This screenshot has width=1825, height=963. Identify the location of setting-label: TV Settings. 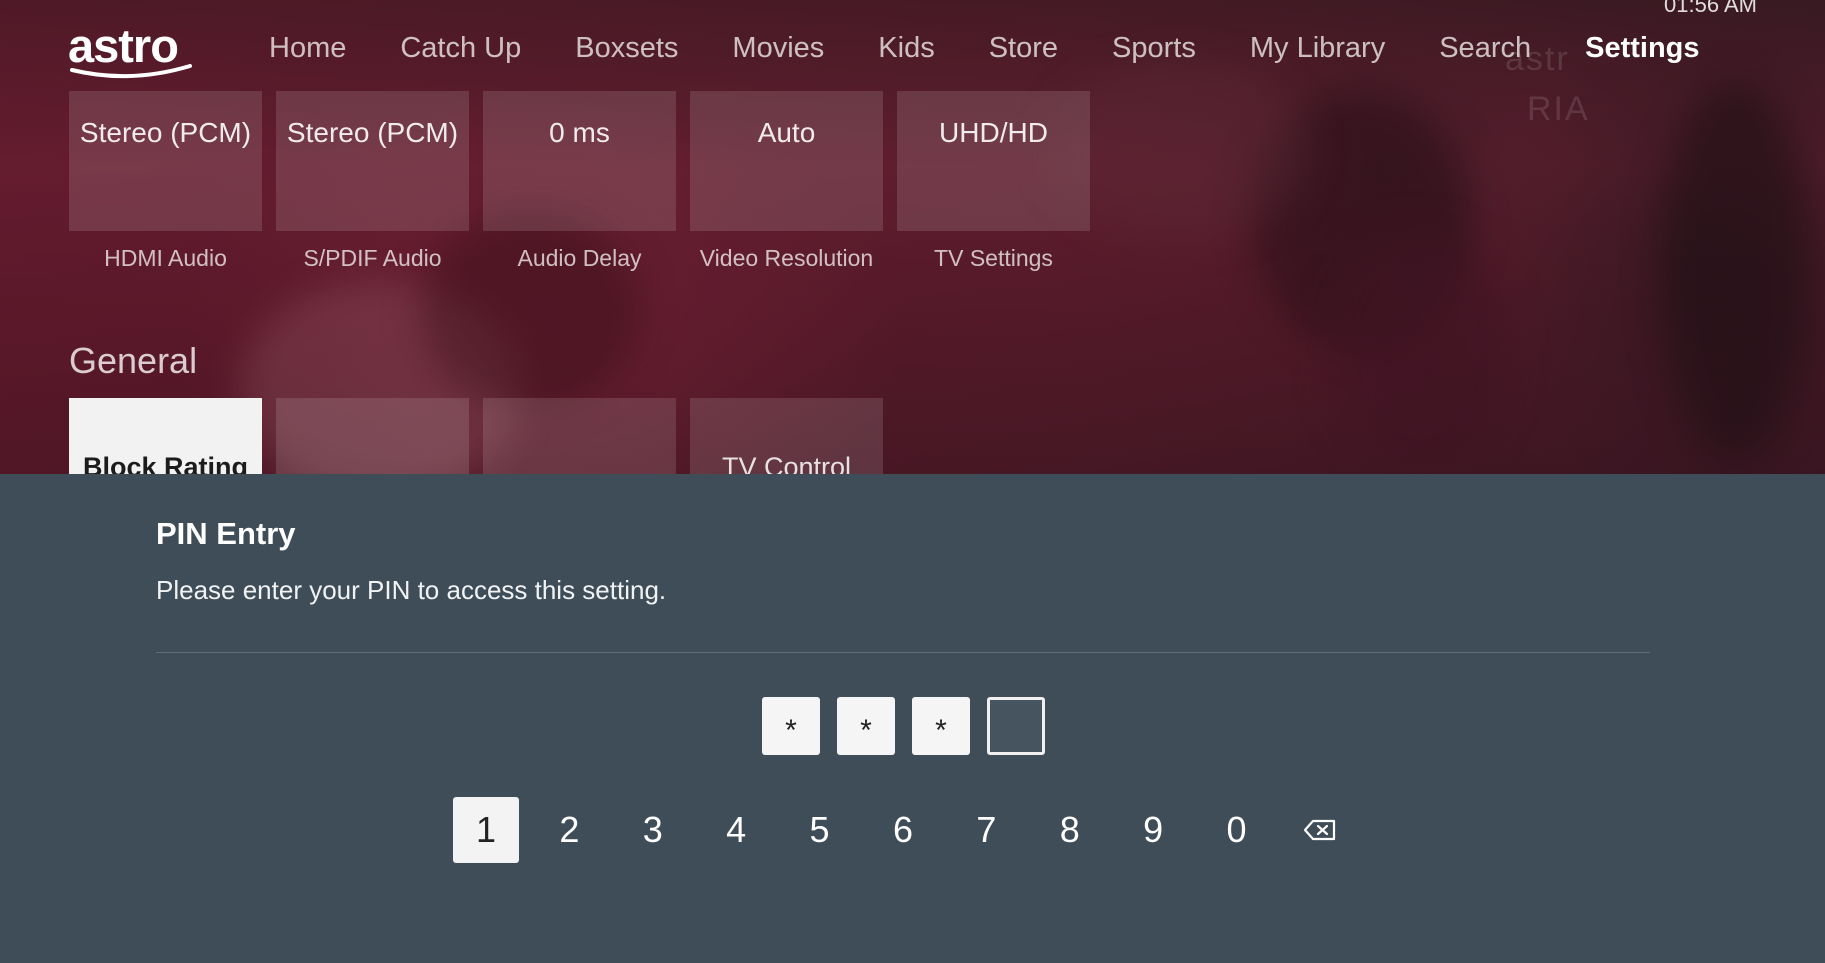
(993, 258).